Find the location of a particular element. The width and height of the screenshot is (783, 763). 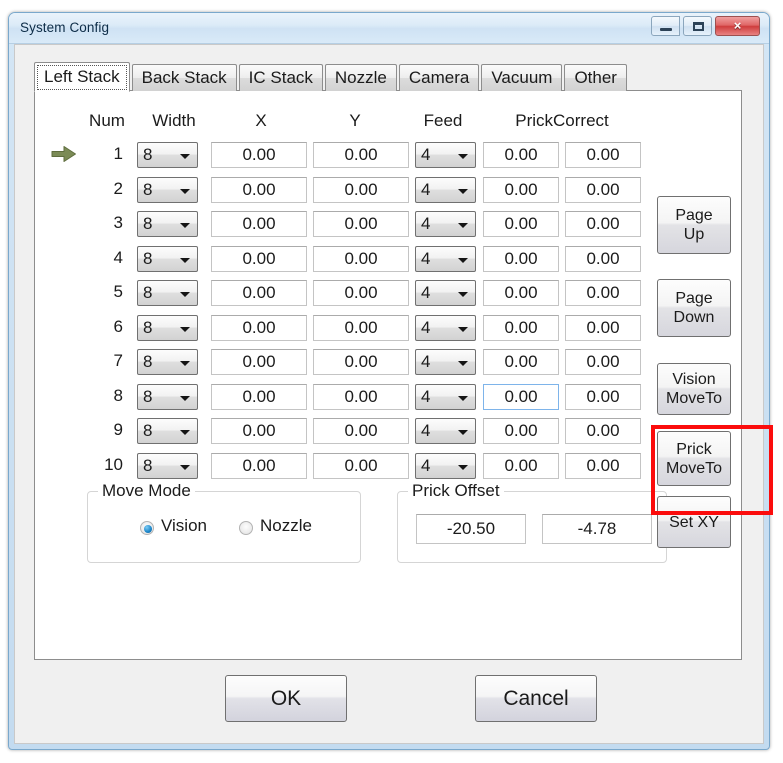

page-down-label-line1: Page is located at coordinates (694, 298).